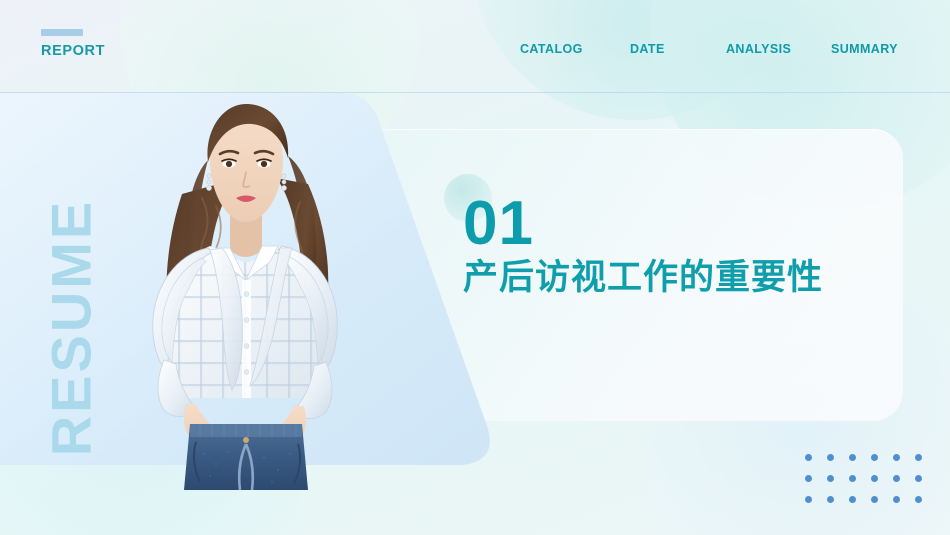 The image size is (950, 535). Describe the element at coordinates (498, 223) in the screenshot. I see `section-number: 01` at that location.